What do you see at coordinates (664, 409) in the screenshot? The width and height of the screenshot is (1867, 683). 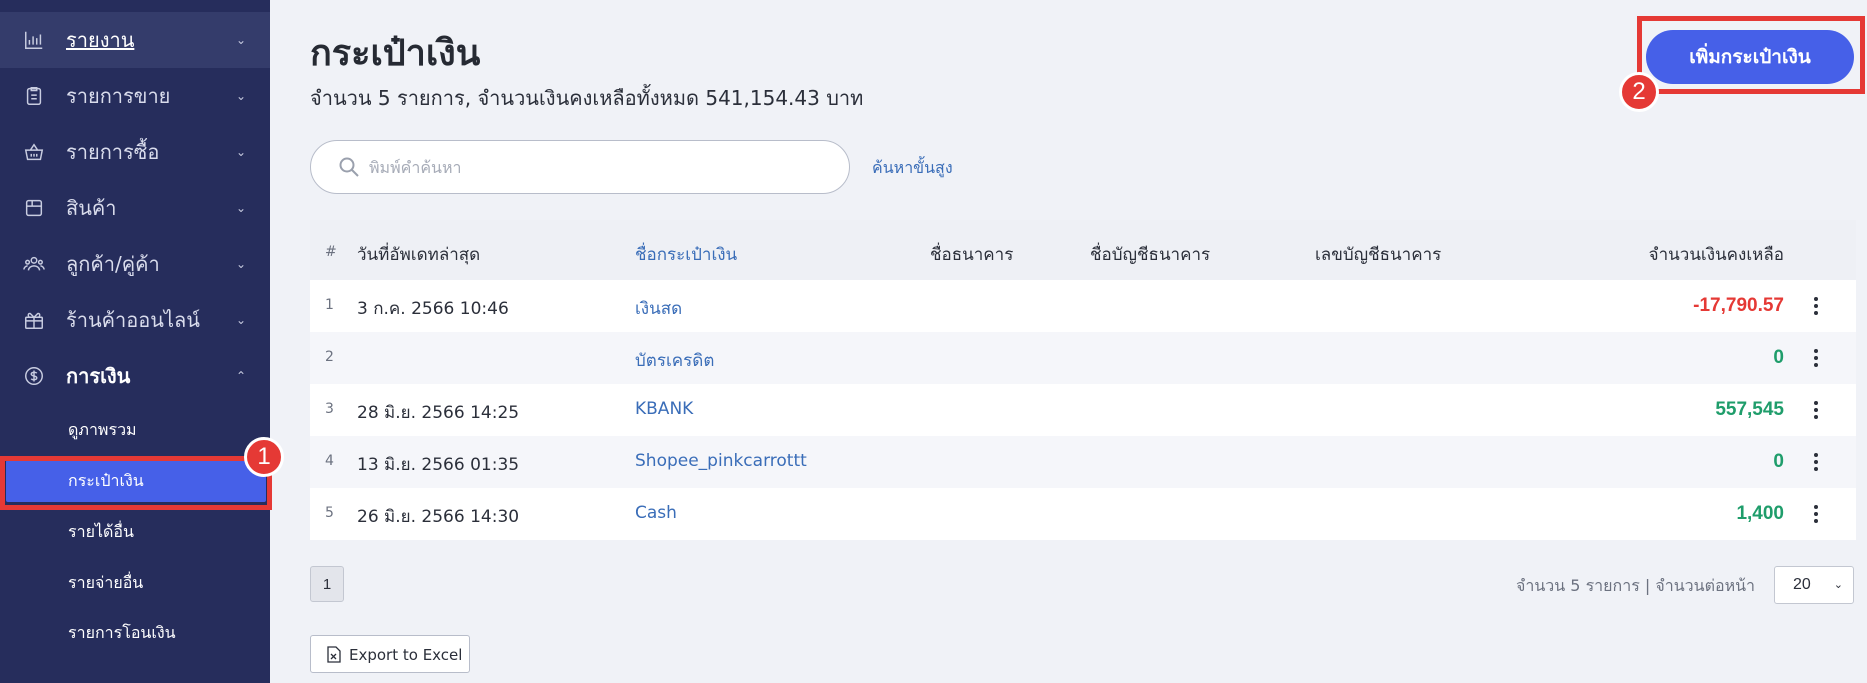 I see `row-wallet-link: KBANK` at bounding box center [664, 409].